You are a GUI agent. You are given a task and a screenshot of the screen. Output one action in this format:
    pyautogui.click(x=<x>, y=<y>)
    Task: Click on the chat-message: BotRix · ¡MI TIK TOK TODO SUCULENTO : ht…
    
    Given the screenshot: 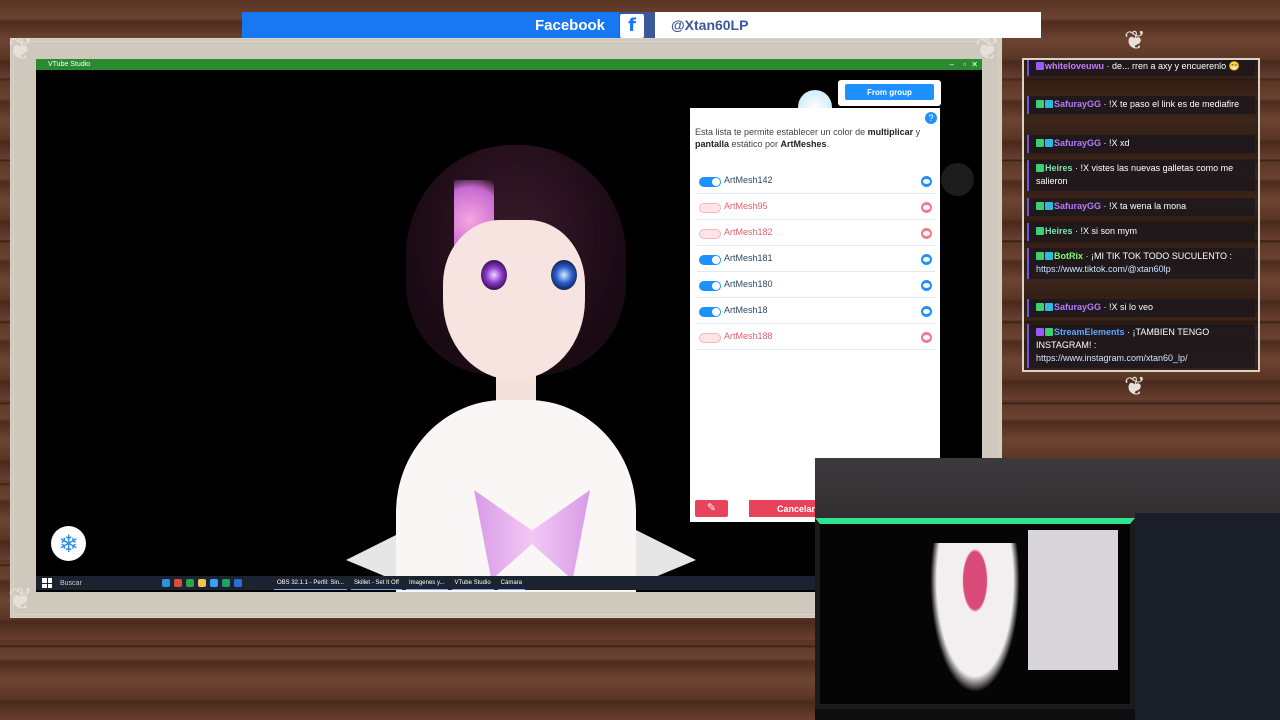 What is the action you would take?
    pyautogui.click(x=1141, y=263)
    